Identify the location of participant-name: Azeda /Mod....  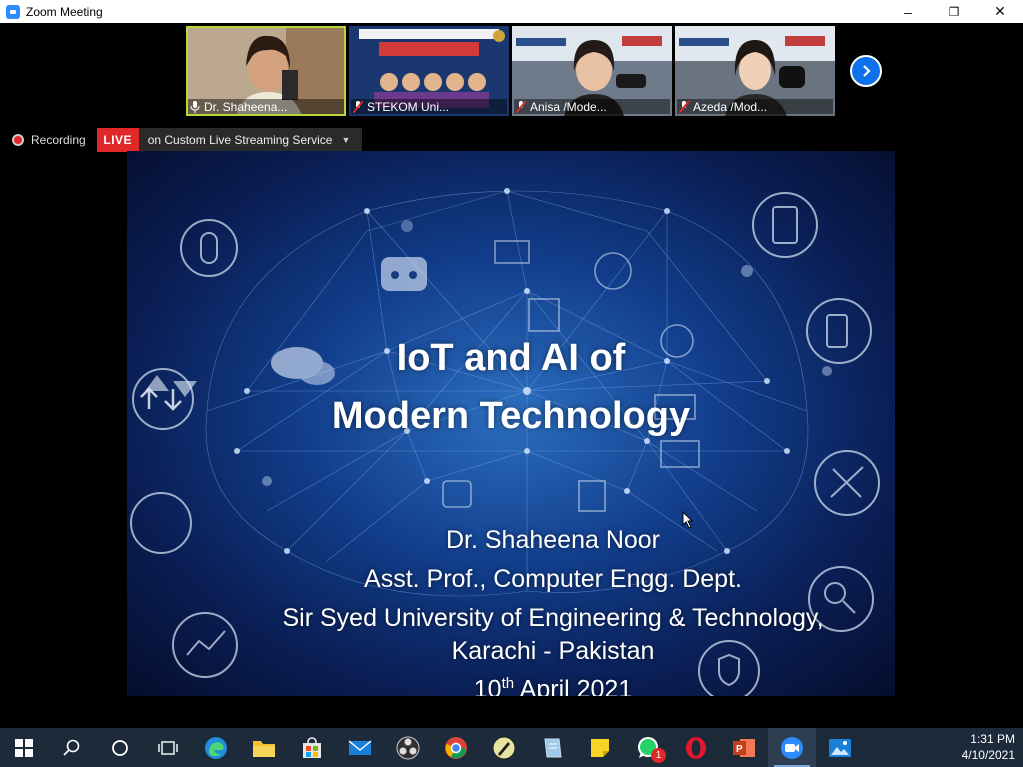
(755, 106).